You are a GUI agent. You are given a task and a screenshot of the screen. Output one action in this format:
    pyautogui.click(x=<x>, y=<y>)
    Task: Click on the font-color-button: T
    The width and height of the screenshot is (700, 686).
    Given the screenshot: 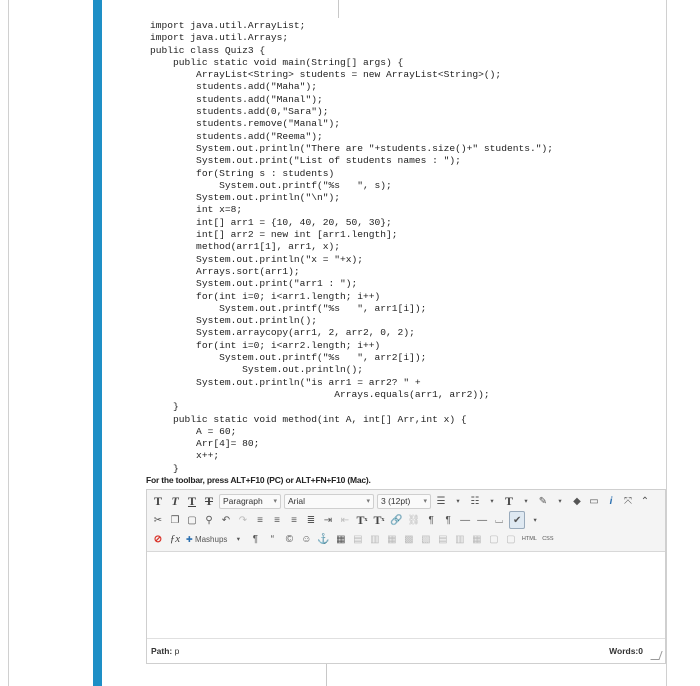 What is the action you would take?
    pyautogui.click(x=509, y=501)
    